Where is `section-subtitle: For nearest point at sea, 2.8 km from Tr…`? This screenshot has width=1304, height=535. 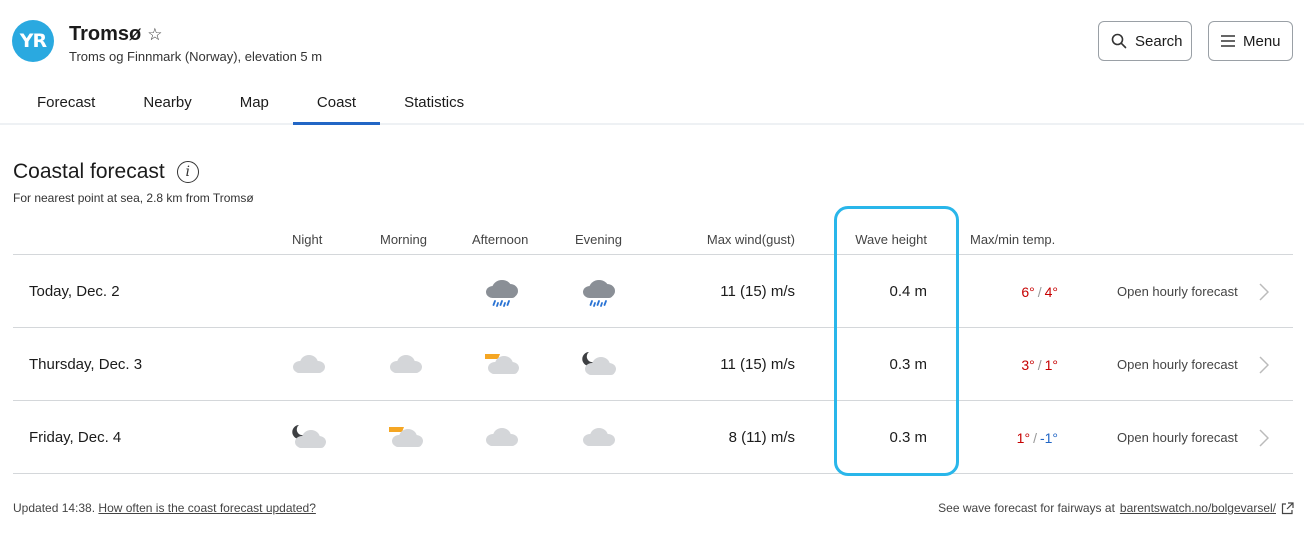
section-subtitle: For nearest point at sea, 2.8 km from Tr… is located at coordinates (133, 198).